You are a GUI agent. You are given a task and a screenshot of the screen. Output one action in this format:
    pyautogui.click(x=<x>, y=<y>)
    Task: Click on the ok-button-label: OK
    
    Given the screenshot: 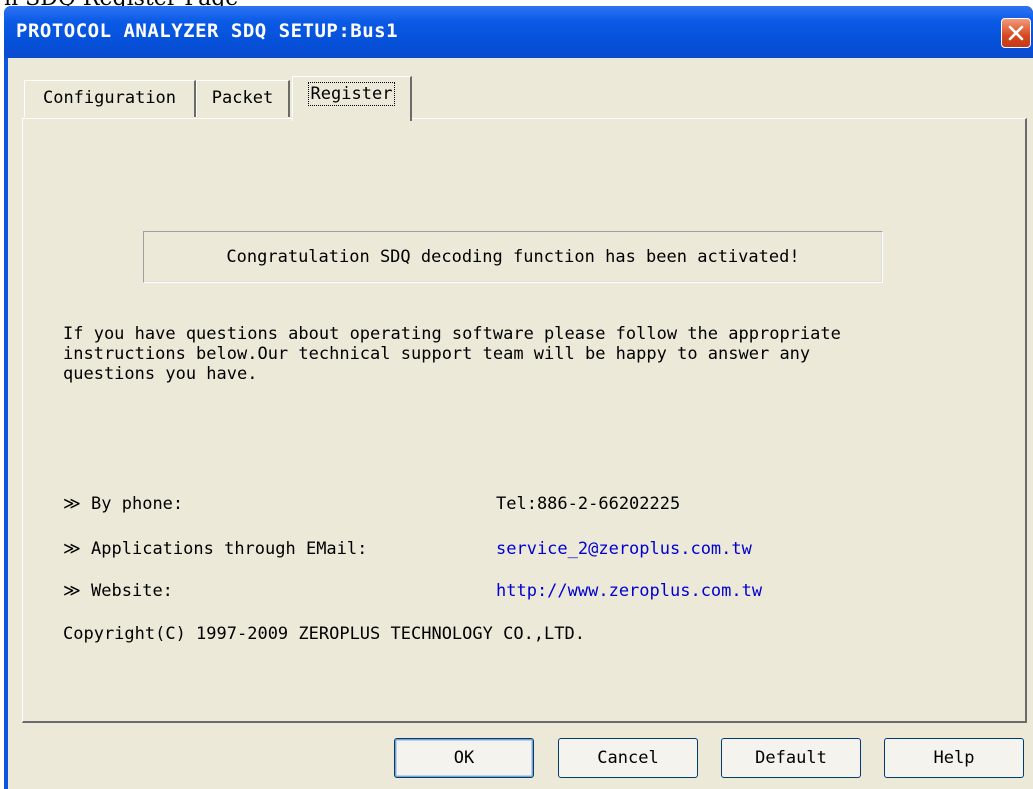 What is the action you would take?
    pyautogui.click(x=464, y=758)
    